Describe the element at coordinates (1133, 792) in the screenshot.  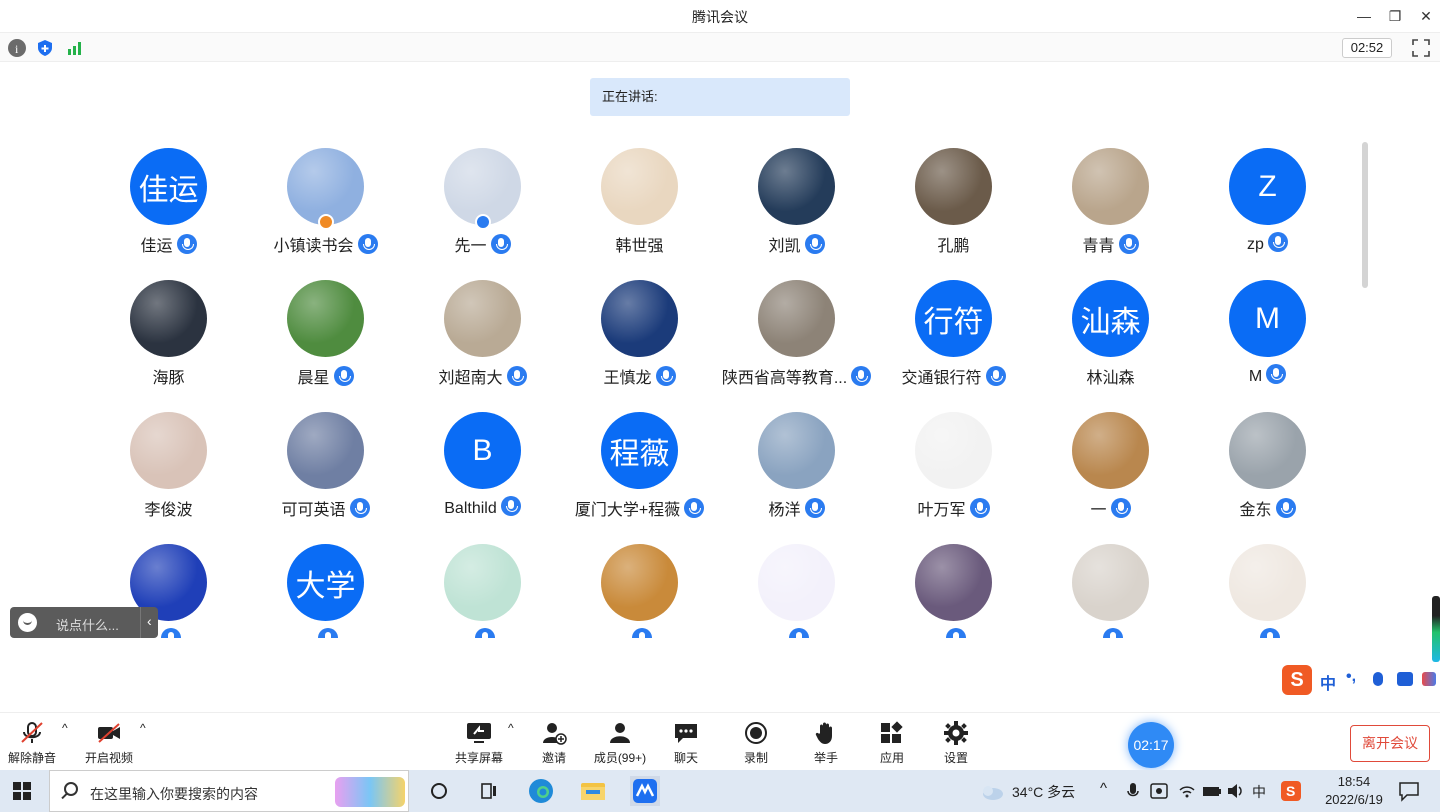
I see `tray-mic-icon` at that location.